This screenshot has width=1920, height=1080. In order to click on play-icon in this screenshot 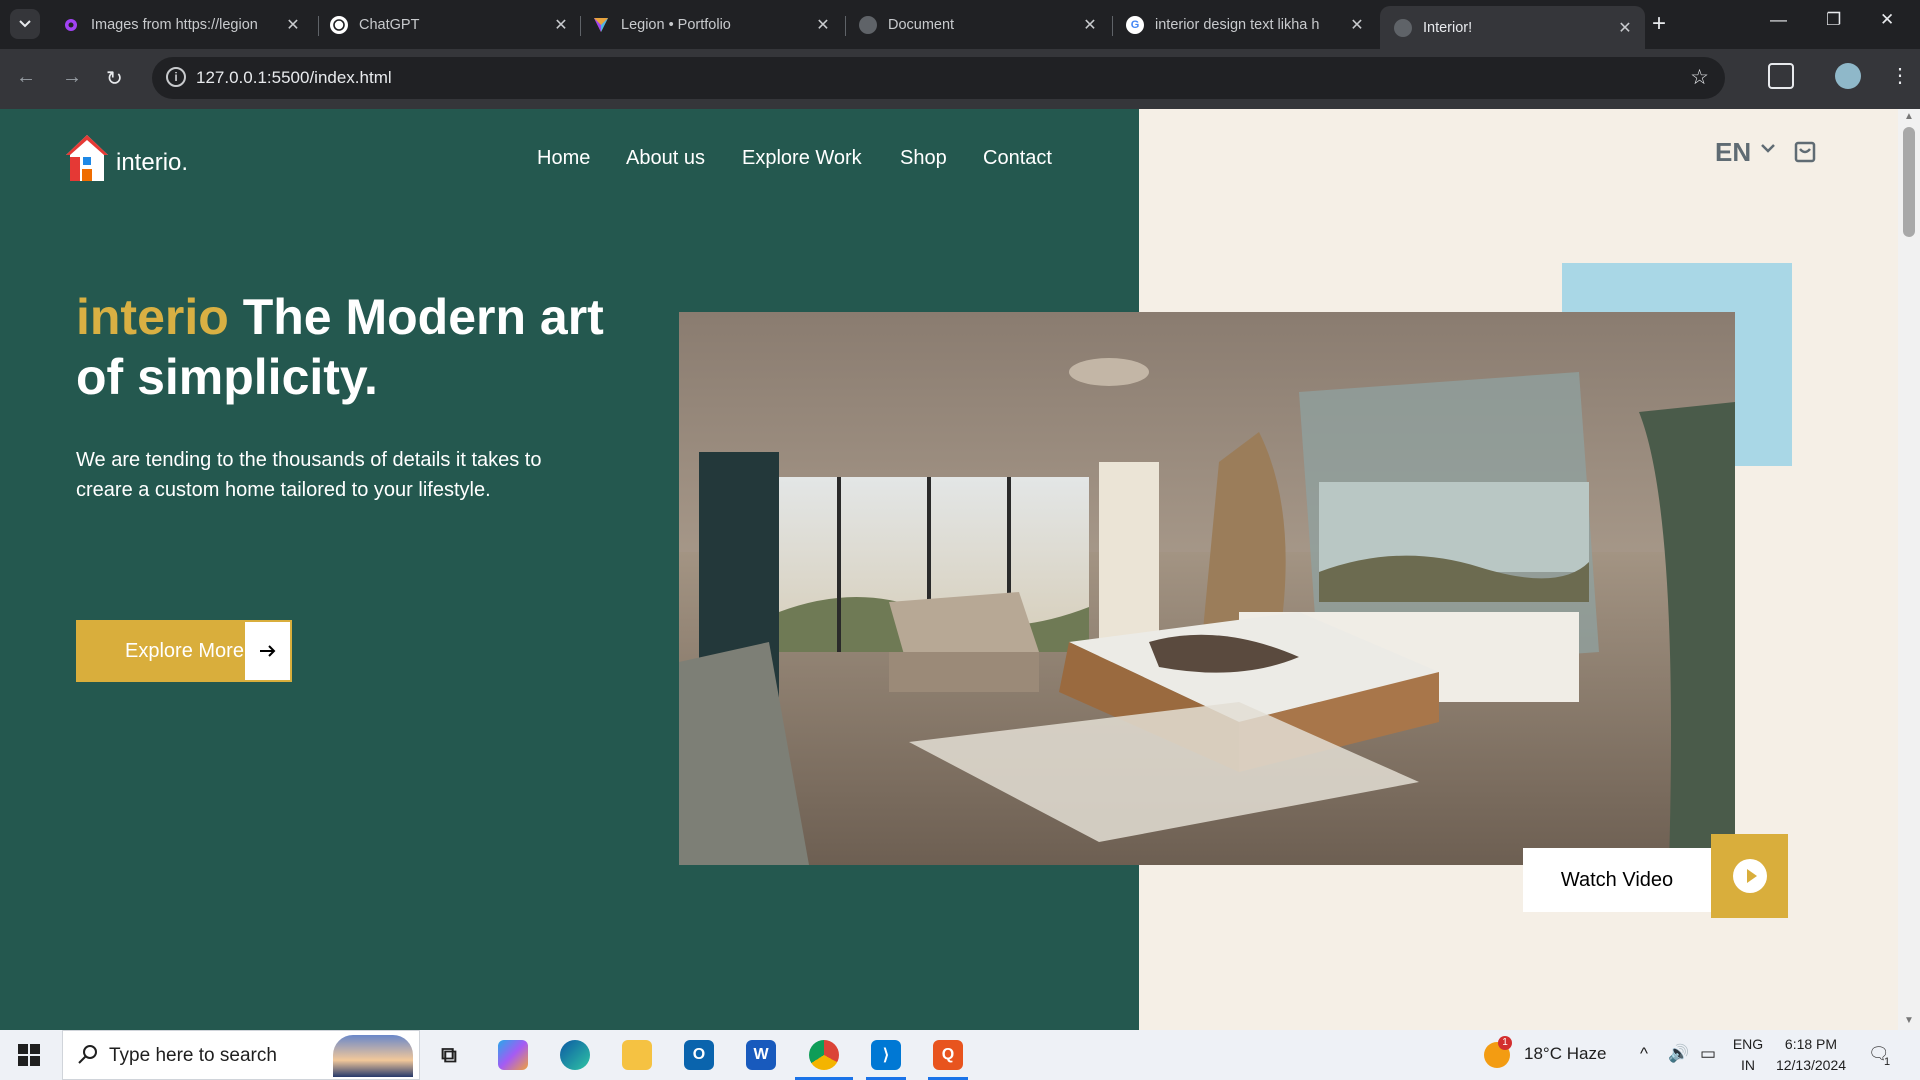, I will do `click(1749, 876)`.